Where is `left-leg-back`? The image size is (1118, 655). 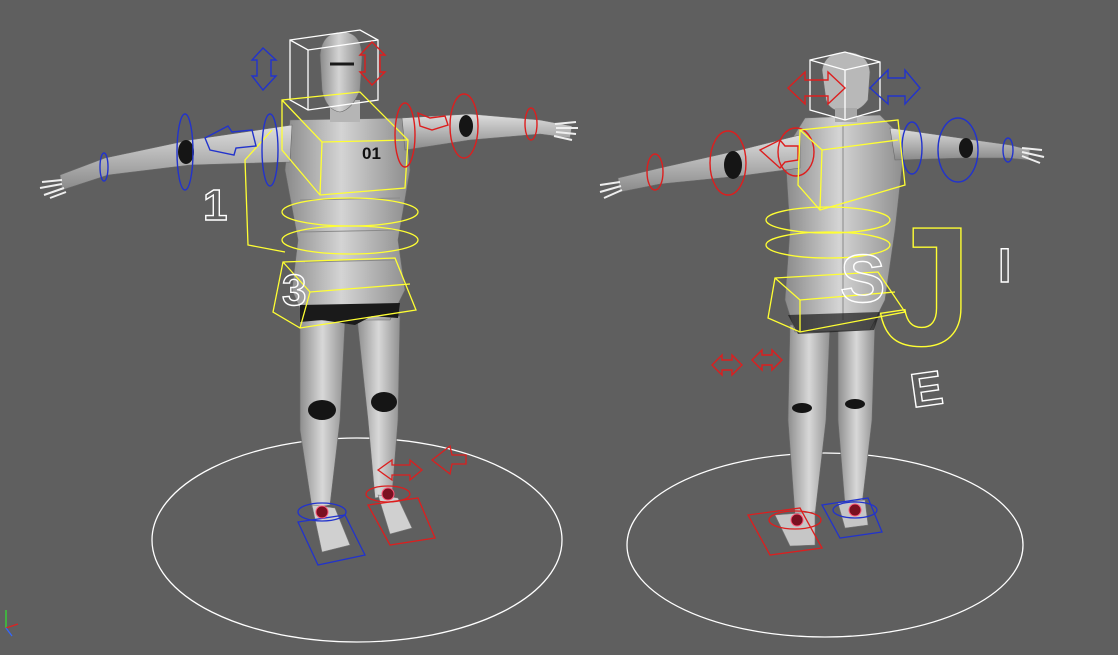 left-leg-back is located at coordinates (809, 420).